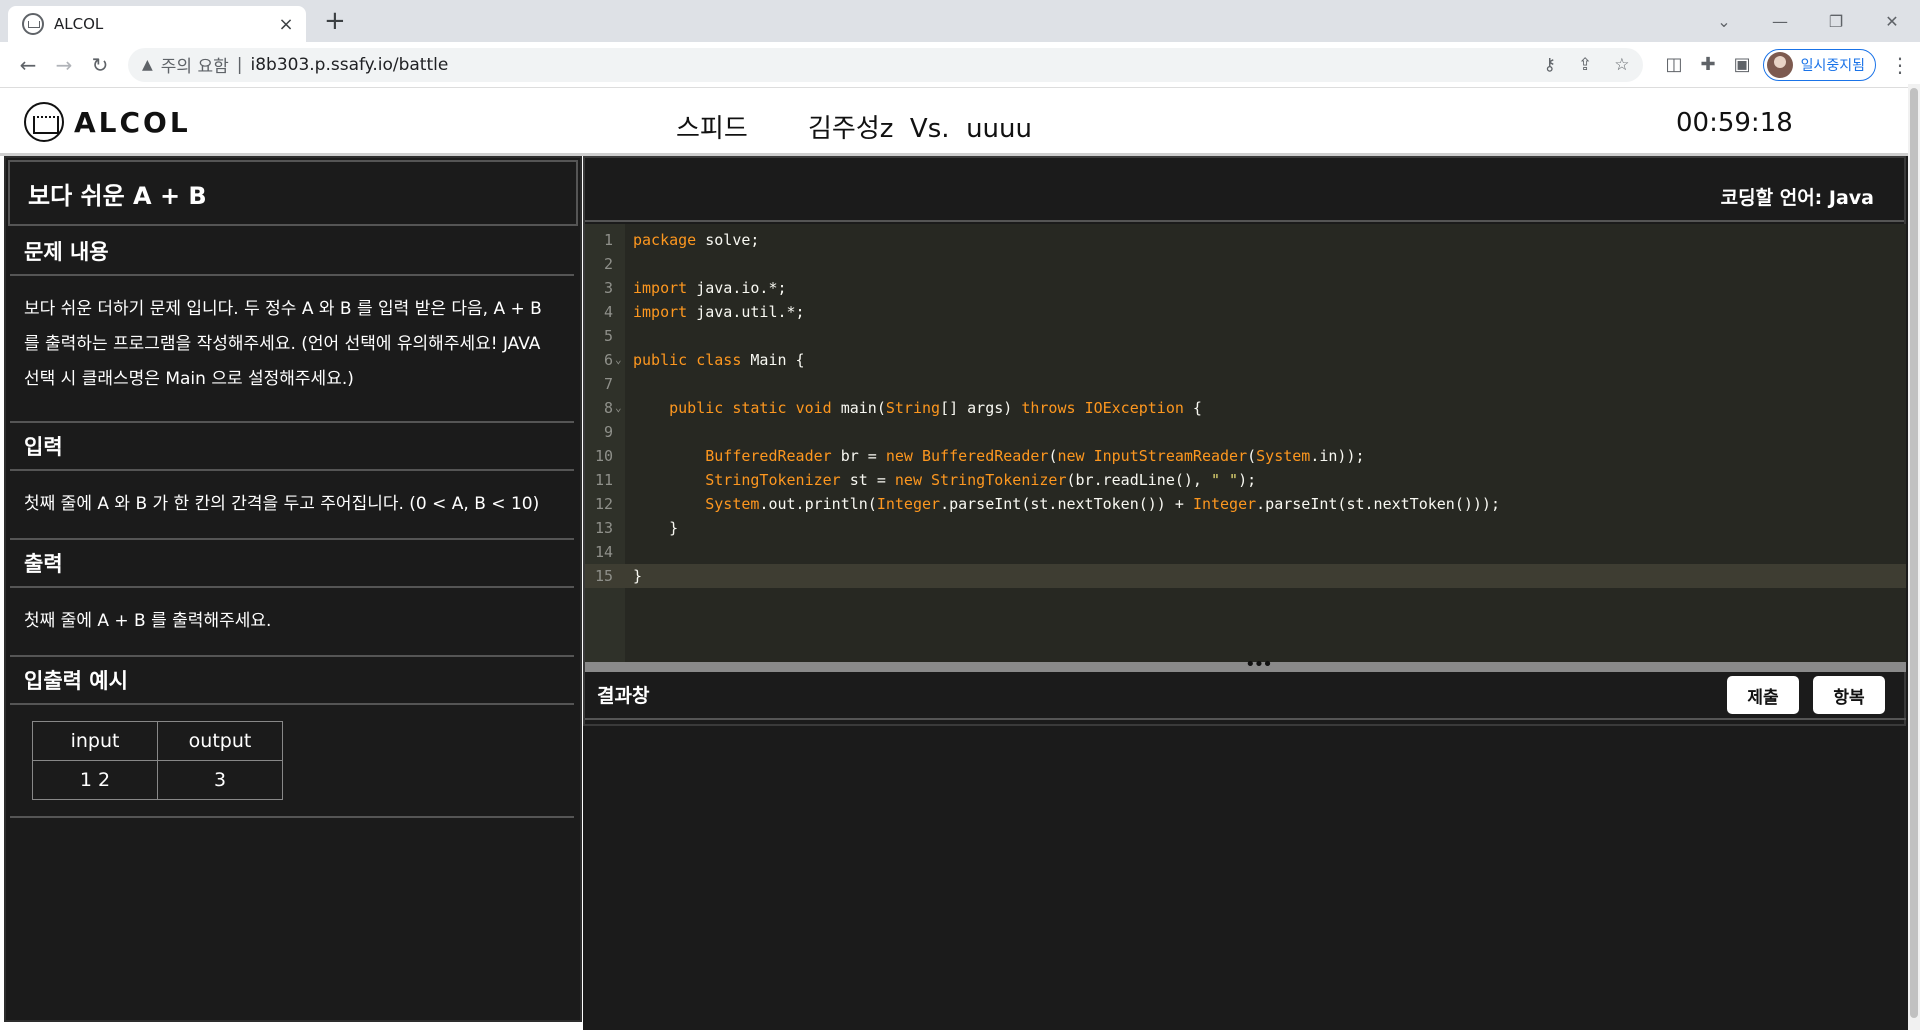 This screenshot has width=1920, height=1030. Describe the element at coordinates (1780, 21) in the screenshot. I see `minimize-icon: —` at that location.